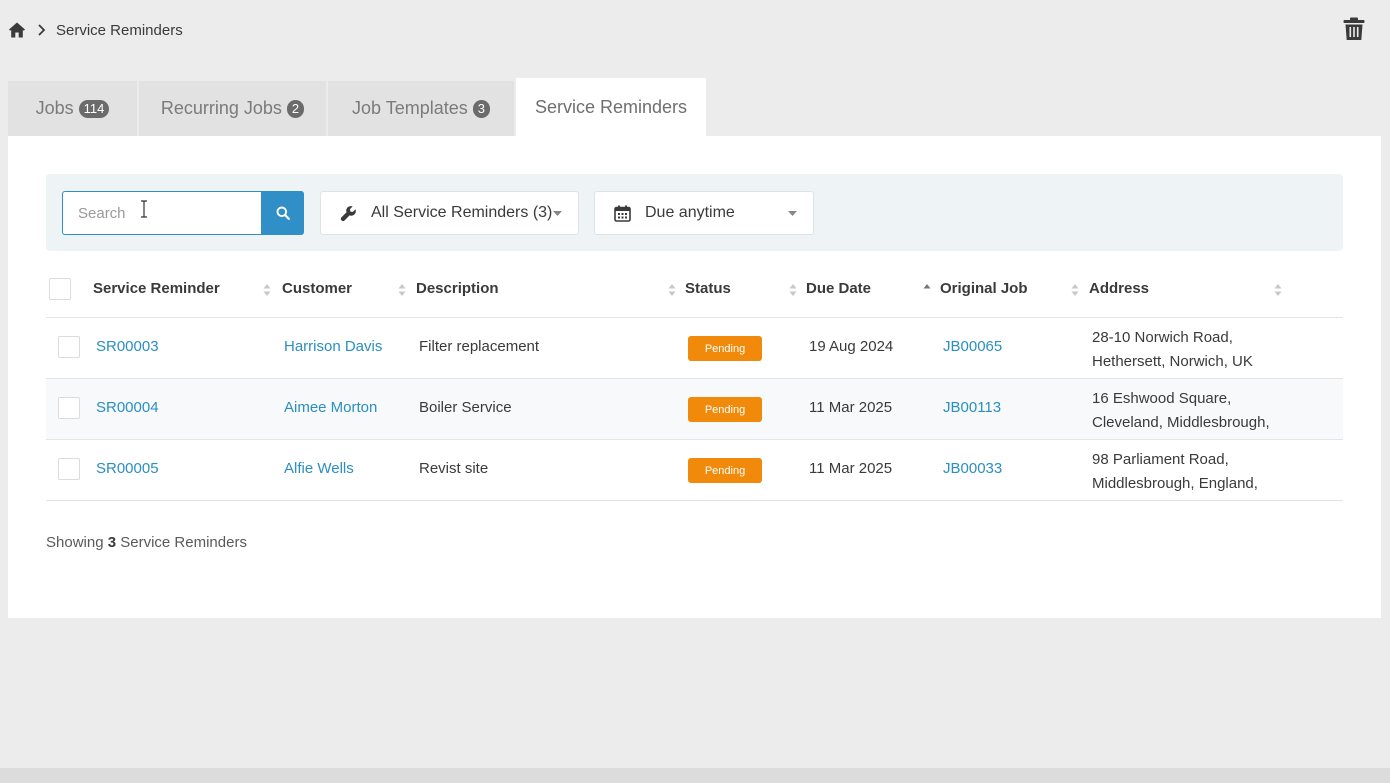  I want to click on column-header-status: Status, so click(708, 288).